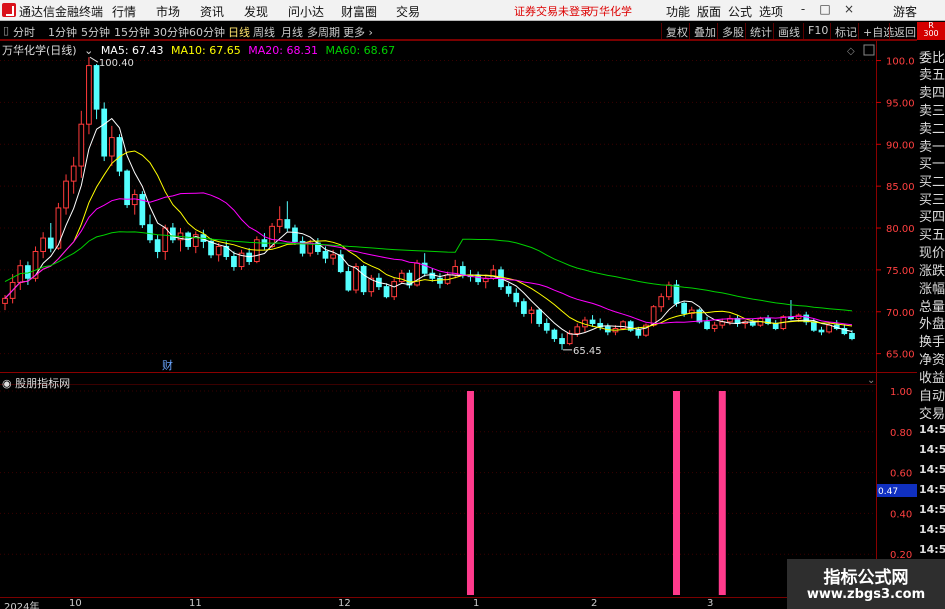  I want to click on menu-caifuquan: 财富圈, so click(359, 11).